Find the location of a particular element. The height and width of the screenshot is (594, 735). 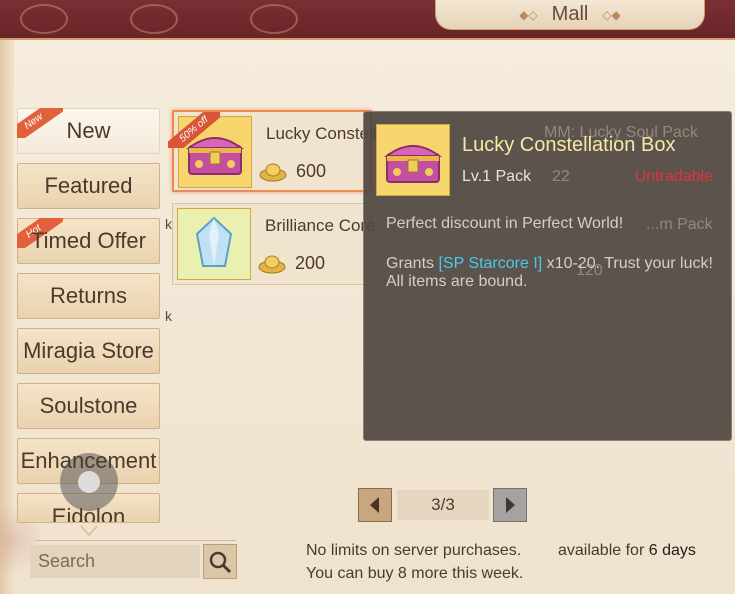

tooltip-flavor-text: Perfect discount in Perfect World! is located at coordinates (505, 223).